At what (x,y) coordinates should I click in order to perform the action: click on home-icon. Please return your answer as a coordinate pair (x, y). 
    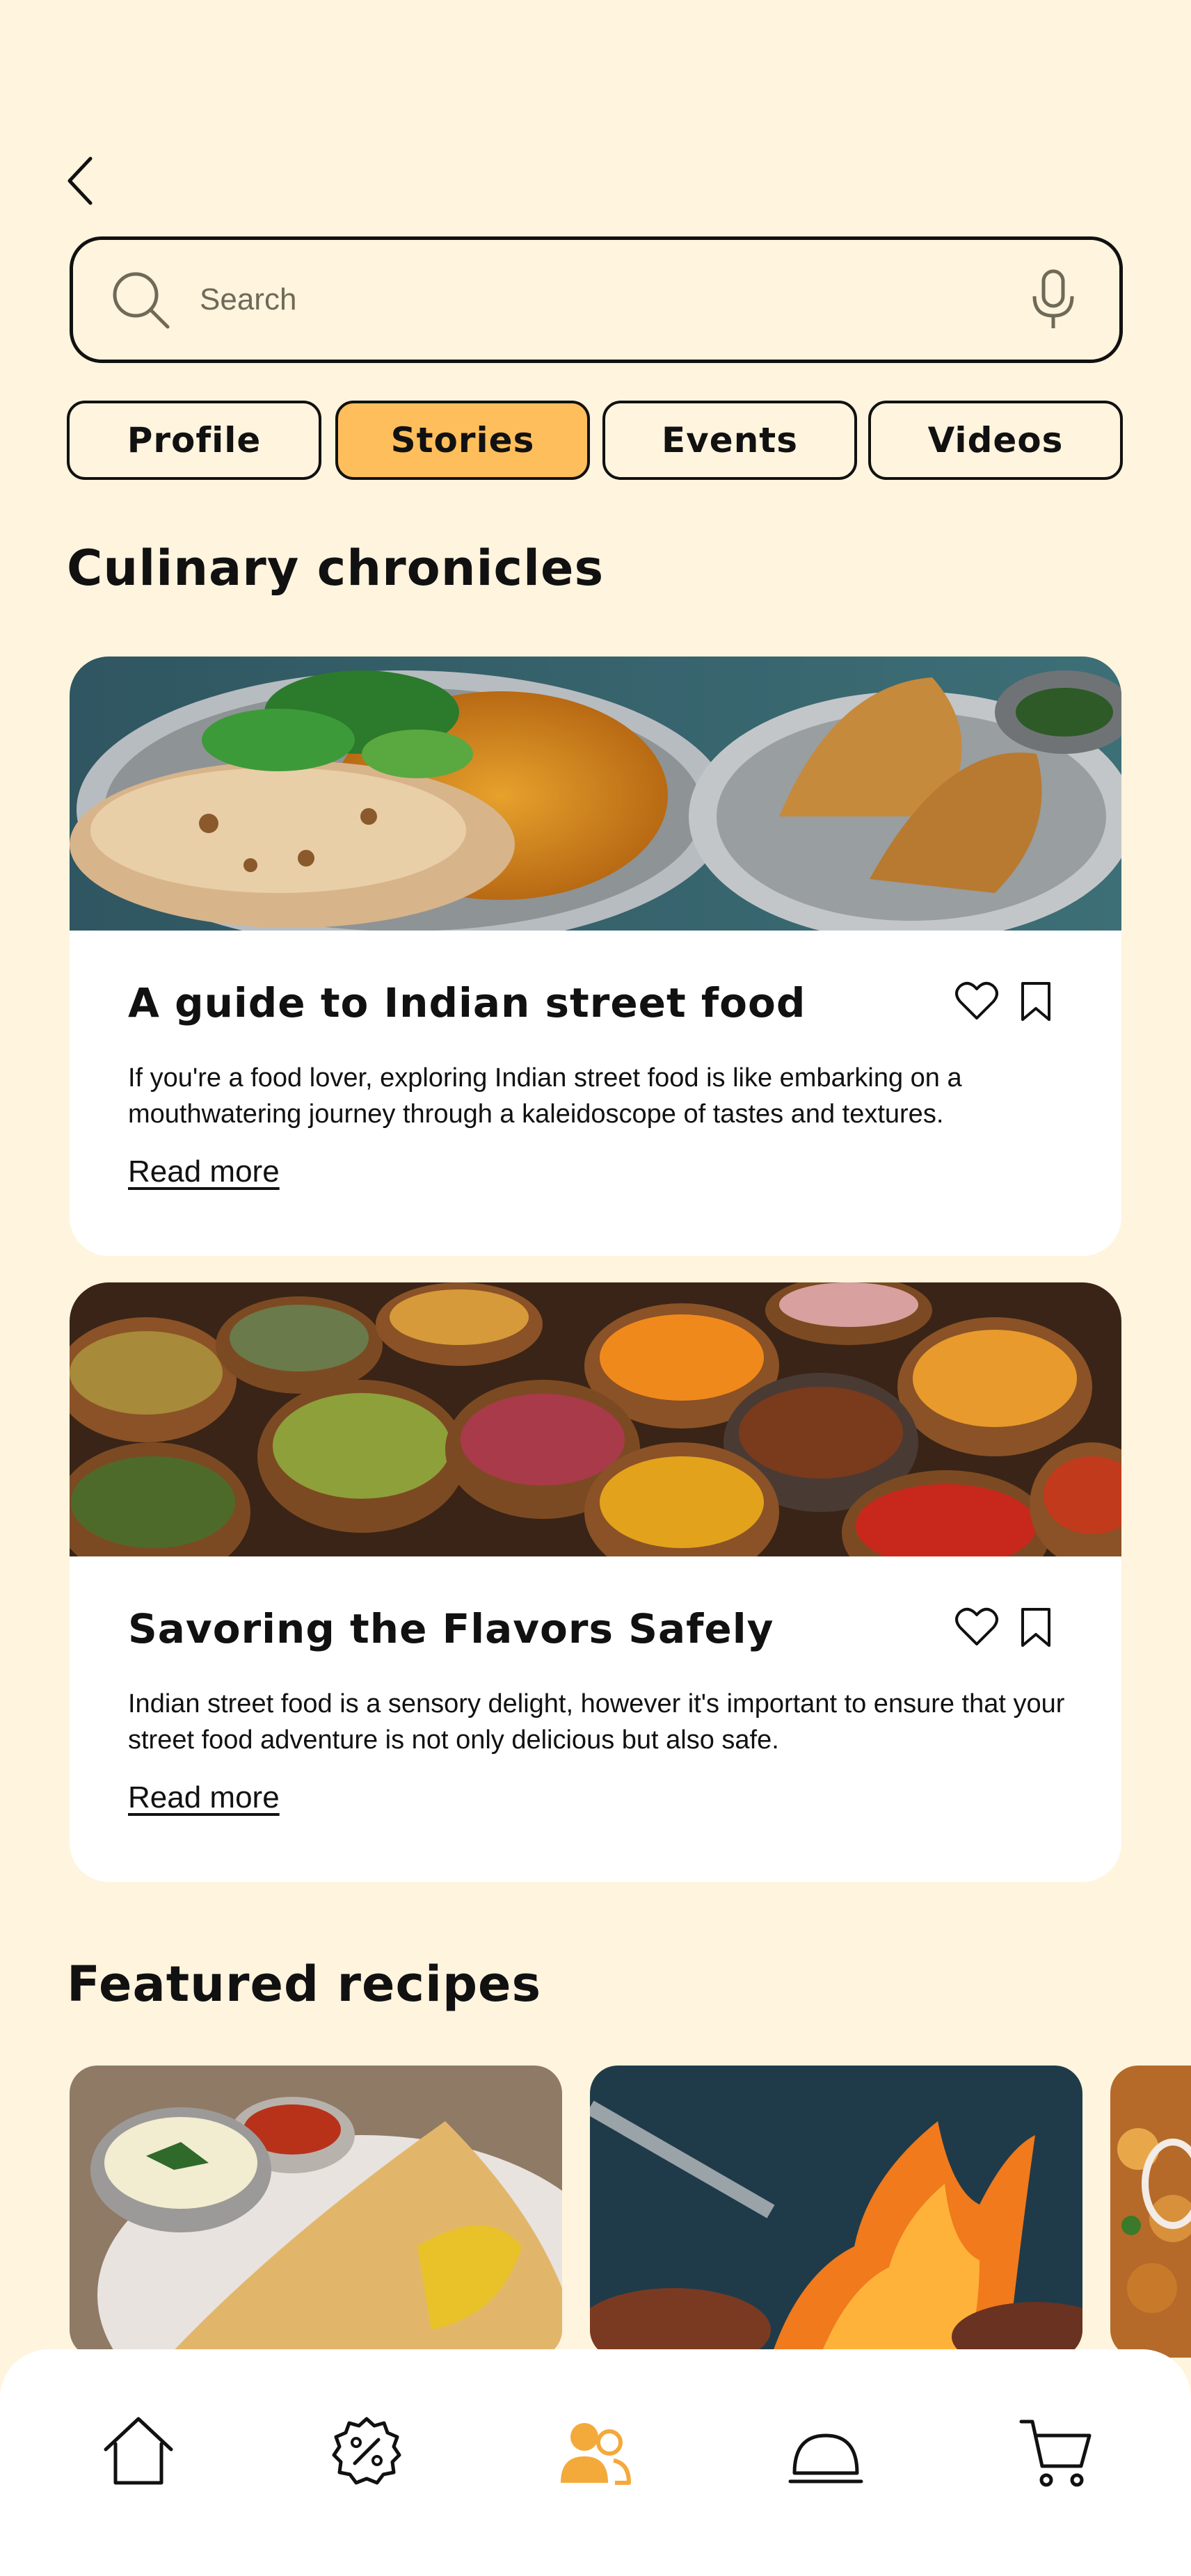
    Looking at the image, I should click on (138, 2451).